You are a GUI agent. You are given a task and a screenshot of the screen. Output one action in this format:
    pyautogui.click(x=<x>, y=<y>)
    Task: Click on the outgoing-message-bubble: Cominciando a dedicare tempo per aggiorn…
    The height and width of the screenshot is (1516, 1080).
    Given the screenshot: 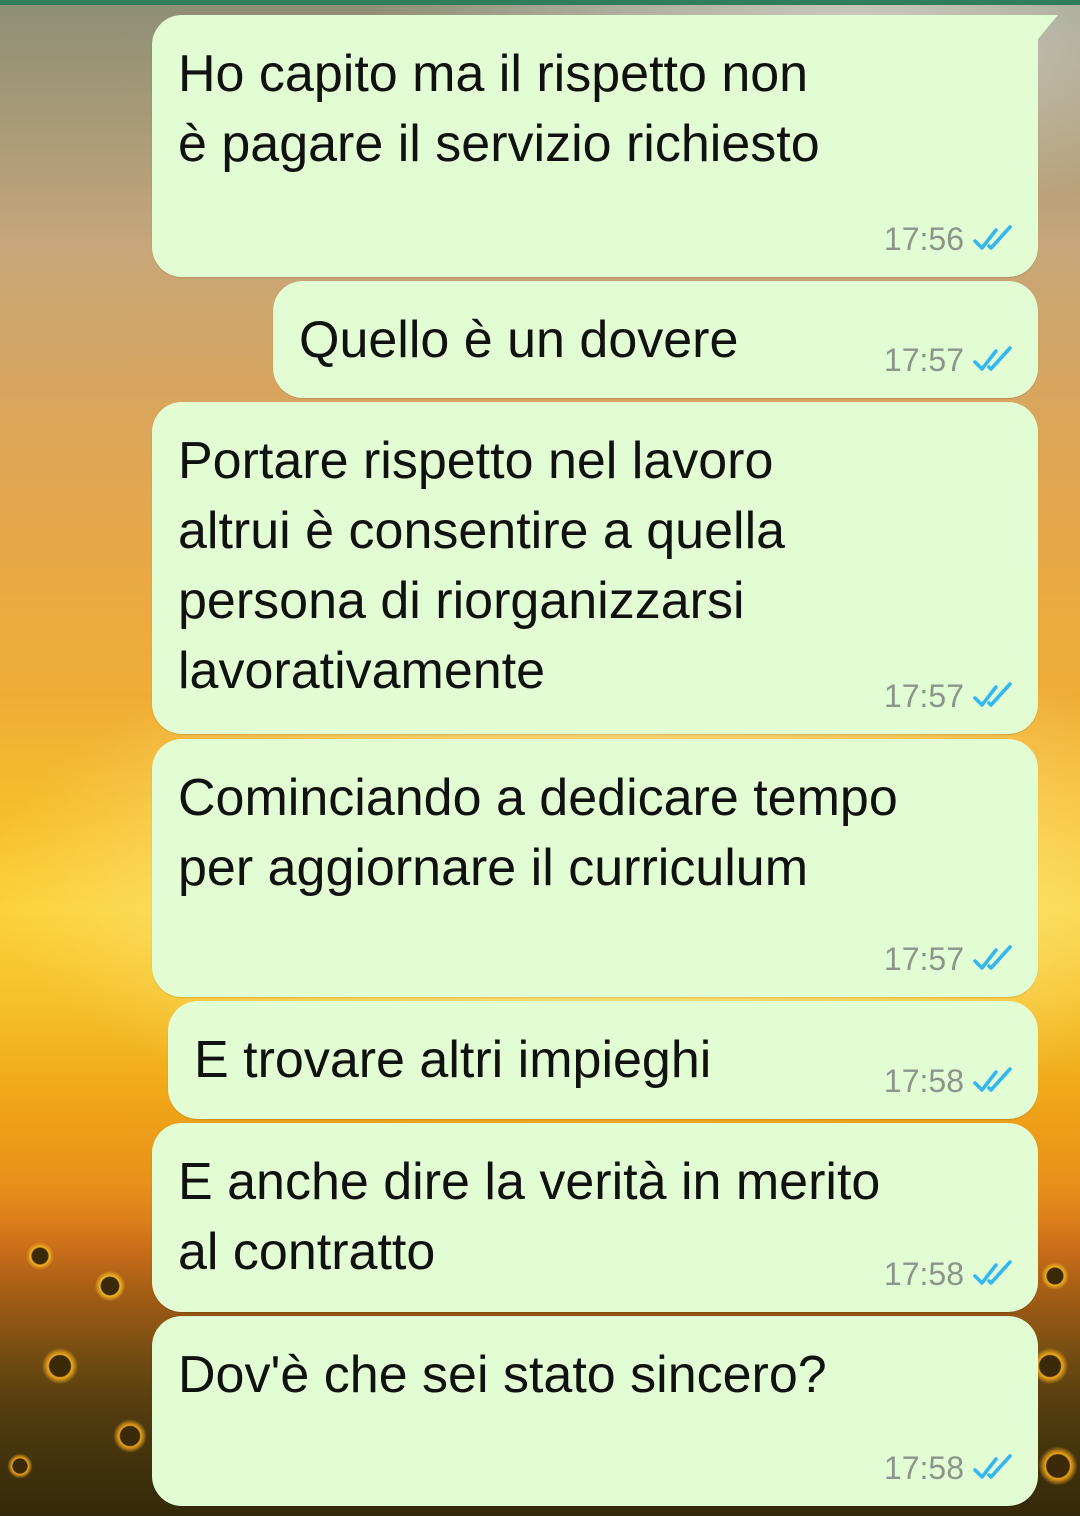 What is the action you would take?
    pyautogui.click(x=595, y=868)
    